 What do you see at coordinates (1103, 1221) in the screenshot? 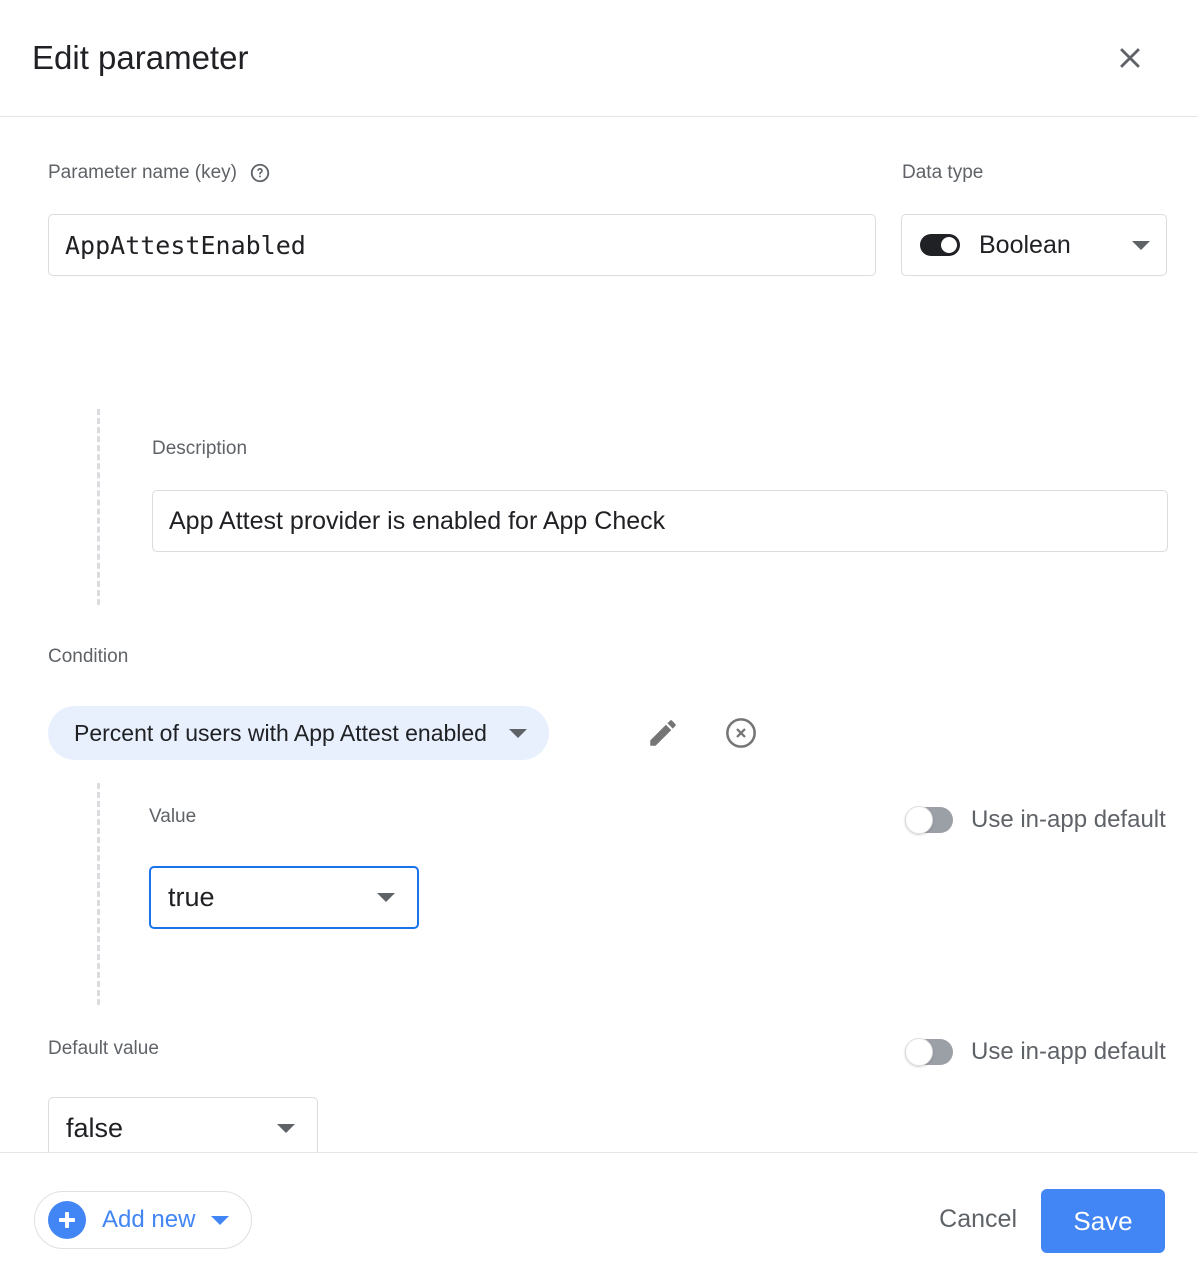
I see `save-button: Save` at bounding box center [1103, 1221].